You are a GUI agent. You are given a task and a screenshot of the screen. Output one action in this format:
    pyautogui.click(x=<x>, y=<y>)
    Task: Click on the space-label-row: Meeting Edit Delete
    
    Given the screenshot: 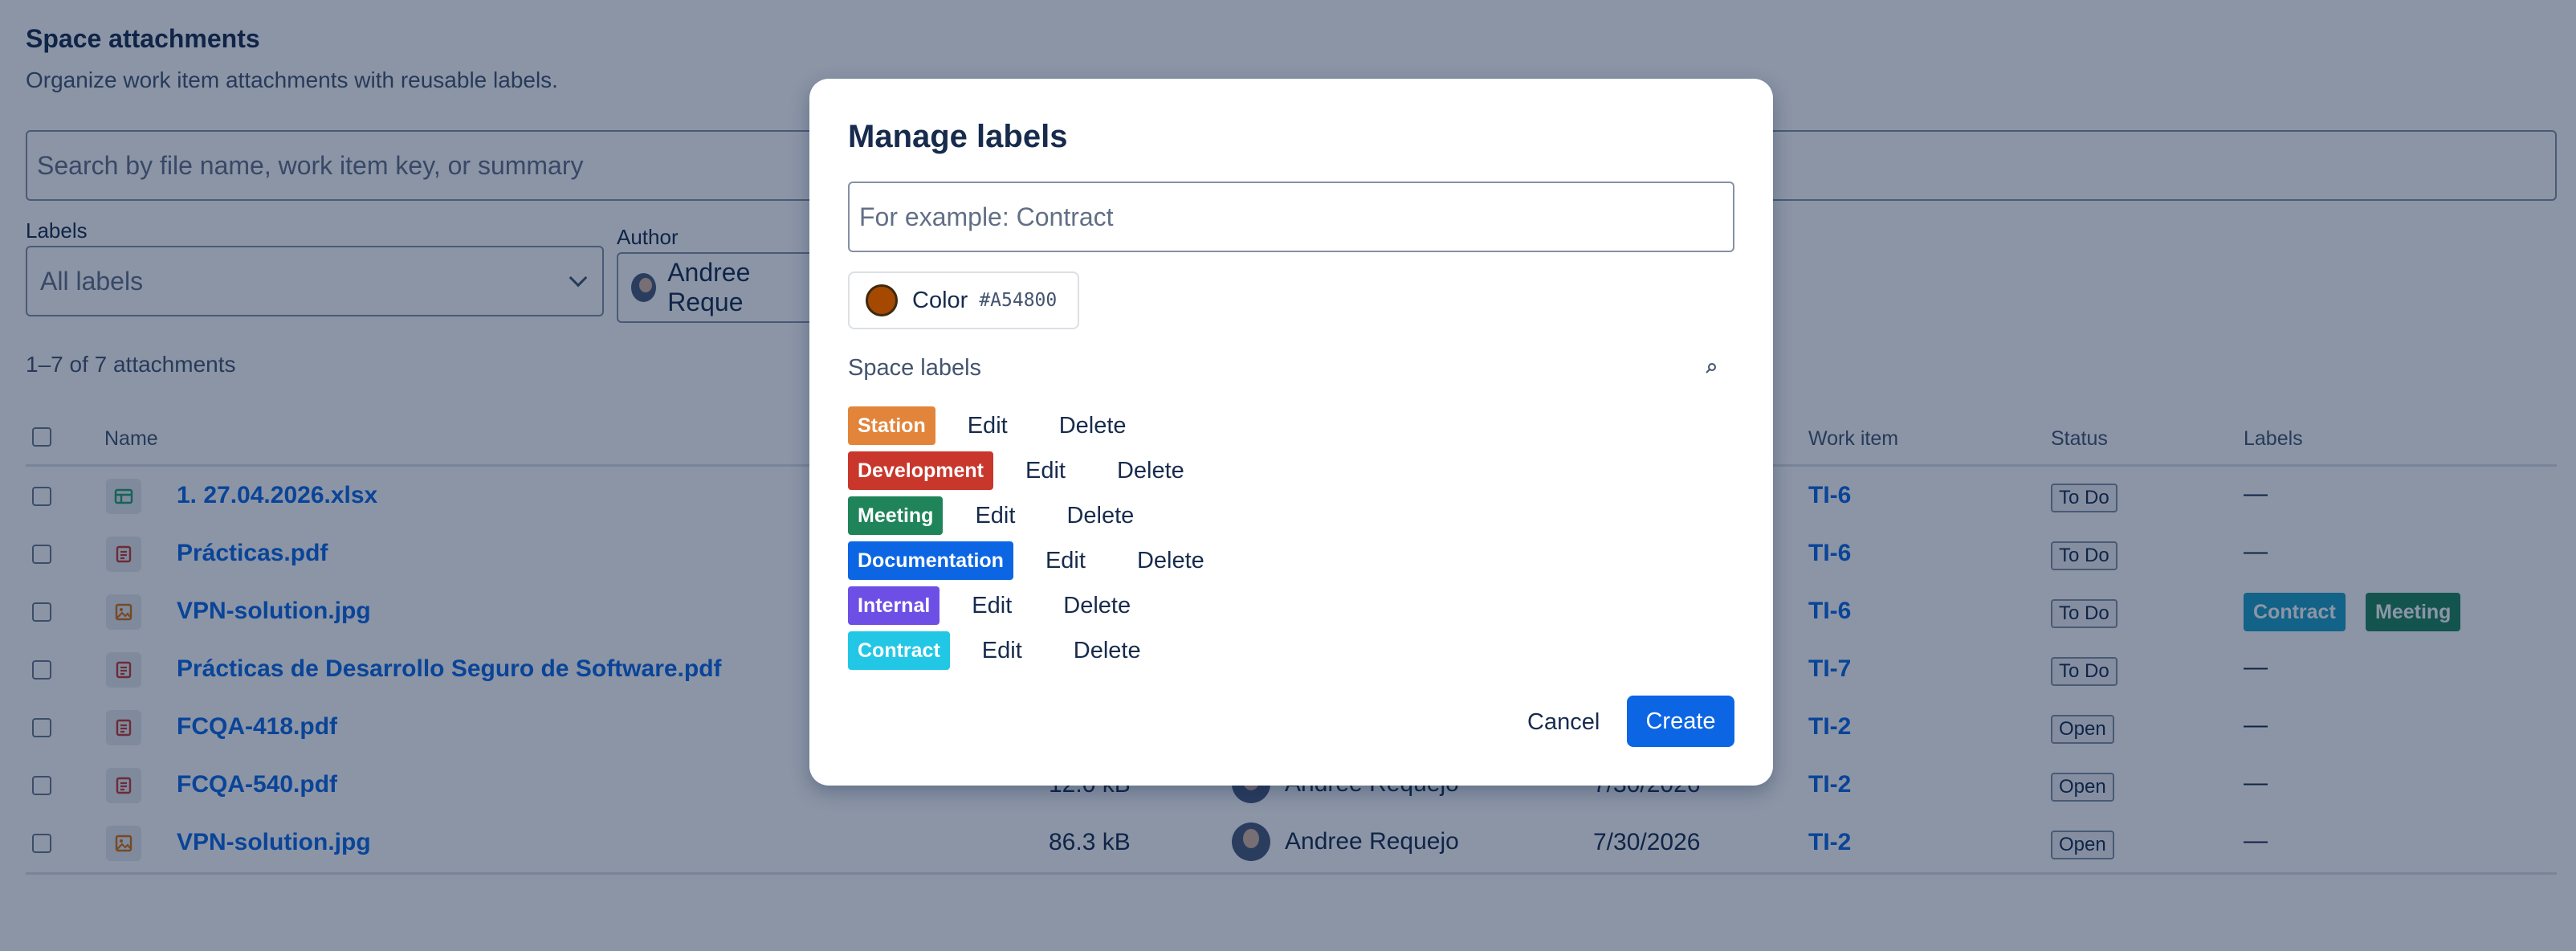 What is the action you would take?
    pyautogui.click(x=991, y=515)
    